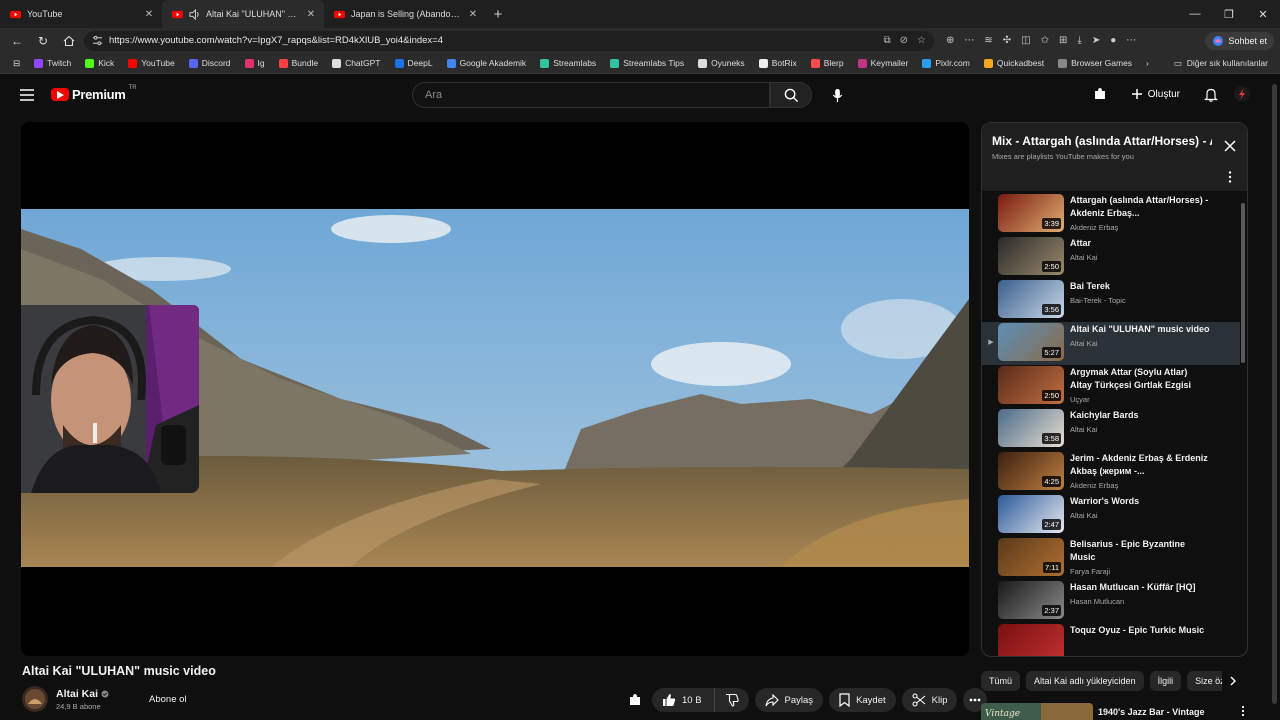 The width and height of the screenshot is (1280, 720). What do you see at coordinates (1233, 681) in the screenshot?
I see `chips-next-chevron-icon` at bounding box center [1233, 681].